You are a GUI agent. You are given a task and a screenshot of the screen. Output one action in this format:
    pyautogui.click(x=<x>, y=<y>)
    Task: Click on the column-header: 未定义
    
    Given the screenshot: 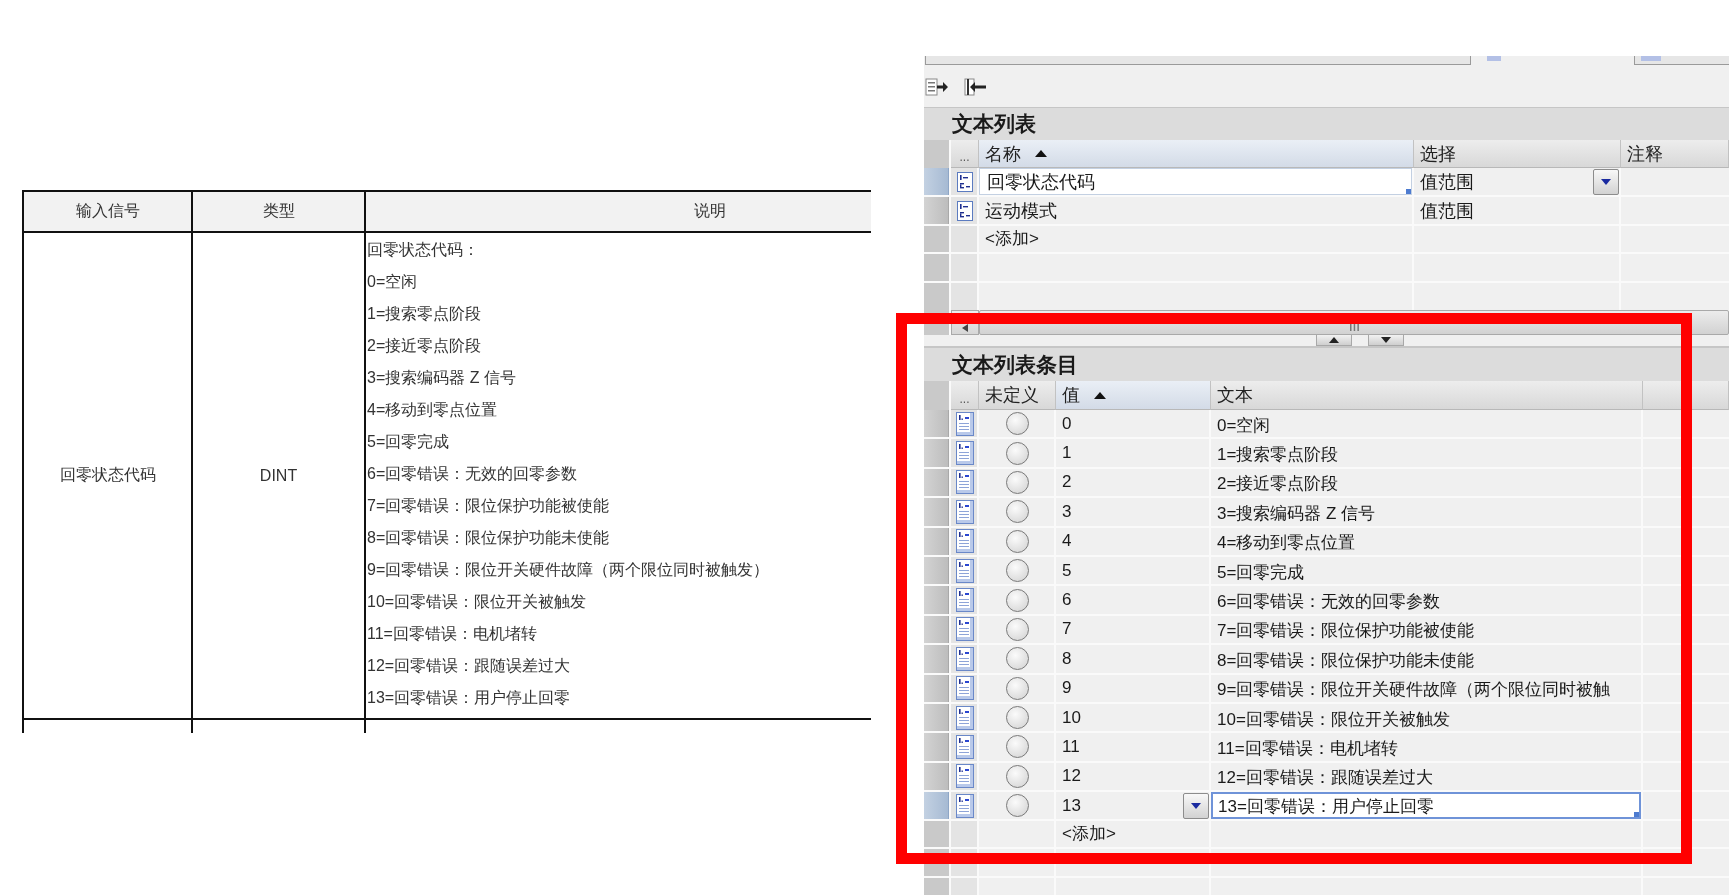 What is the action you would take?
    pyautogui.click(x=1017, y=395)
    